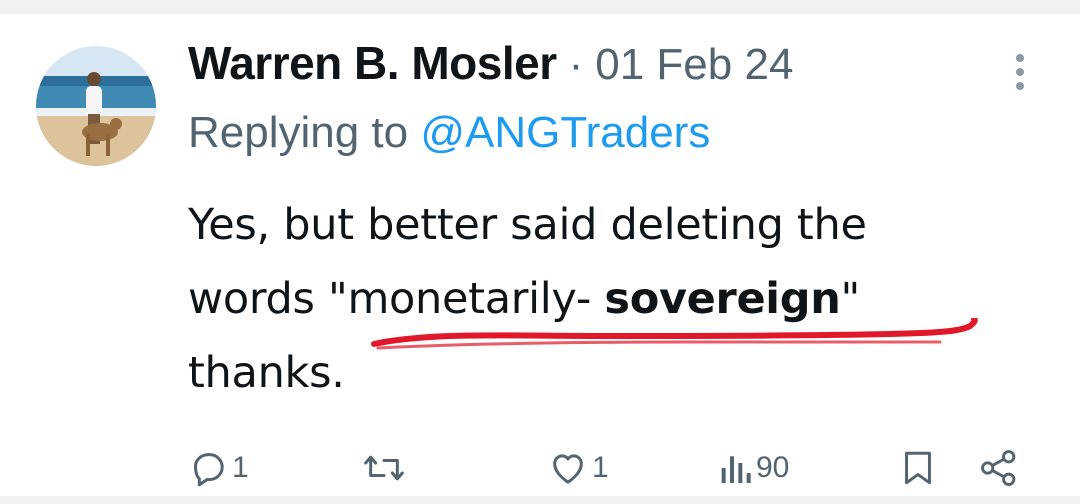 The height and width of the screenshot is (504, 1080). What do you see at coordinates (372, 63) in the screenshot?
I see `author-name: Warren B. Mosler` at bounding box center [372, 63].